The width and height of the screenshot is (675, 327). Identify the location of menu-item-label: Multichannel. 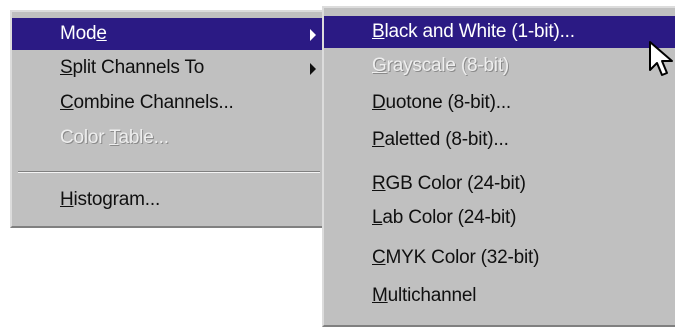
(424, 295).